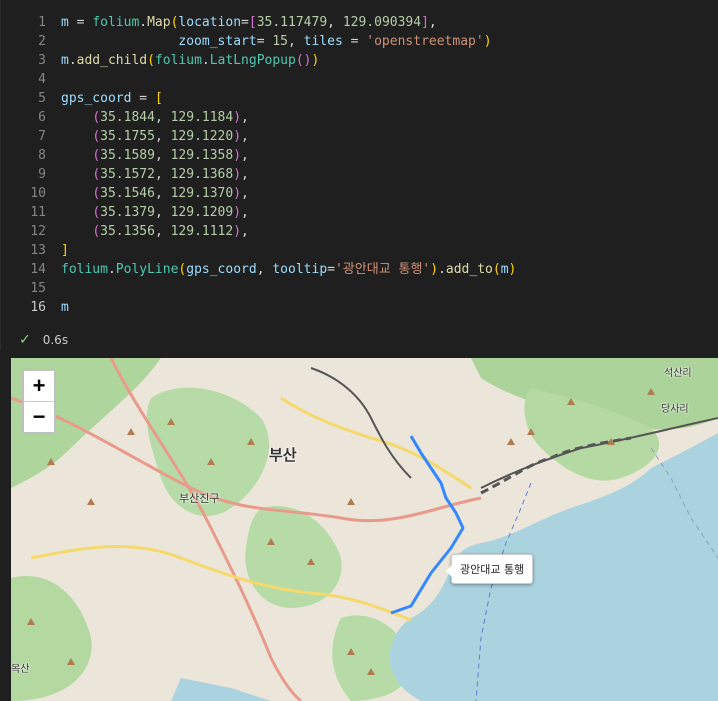  What do you see at coordinates (202, 174) in the screenshot?
I see `code-token: 129.1368` at bounding box center [202, 174].